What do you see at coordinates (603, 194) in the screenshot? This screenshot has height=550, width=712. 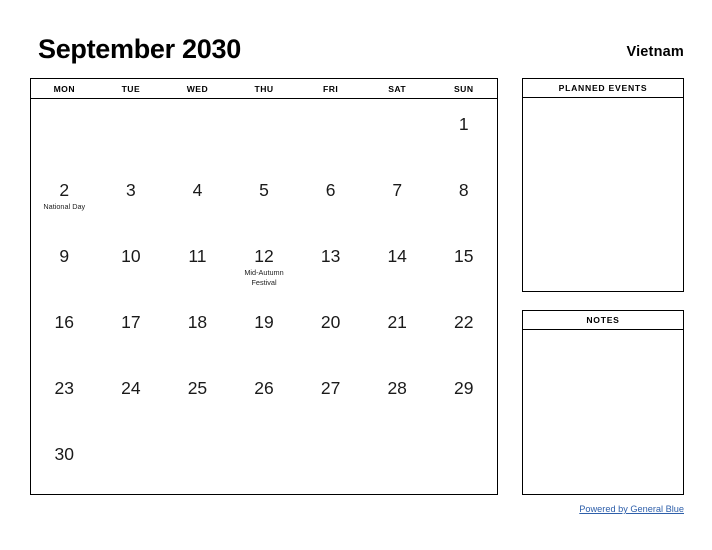 I see `planned-events-body` at bounding box center [603, 194].